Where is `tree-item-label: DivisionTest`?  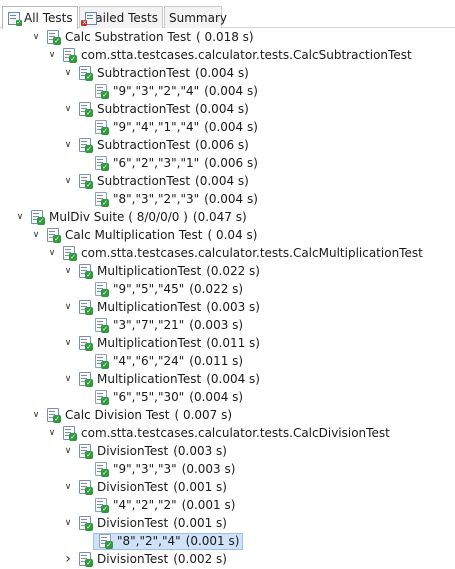 tree-item-label: DivisionTest is located at coordinates (133, 559).